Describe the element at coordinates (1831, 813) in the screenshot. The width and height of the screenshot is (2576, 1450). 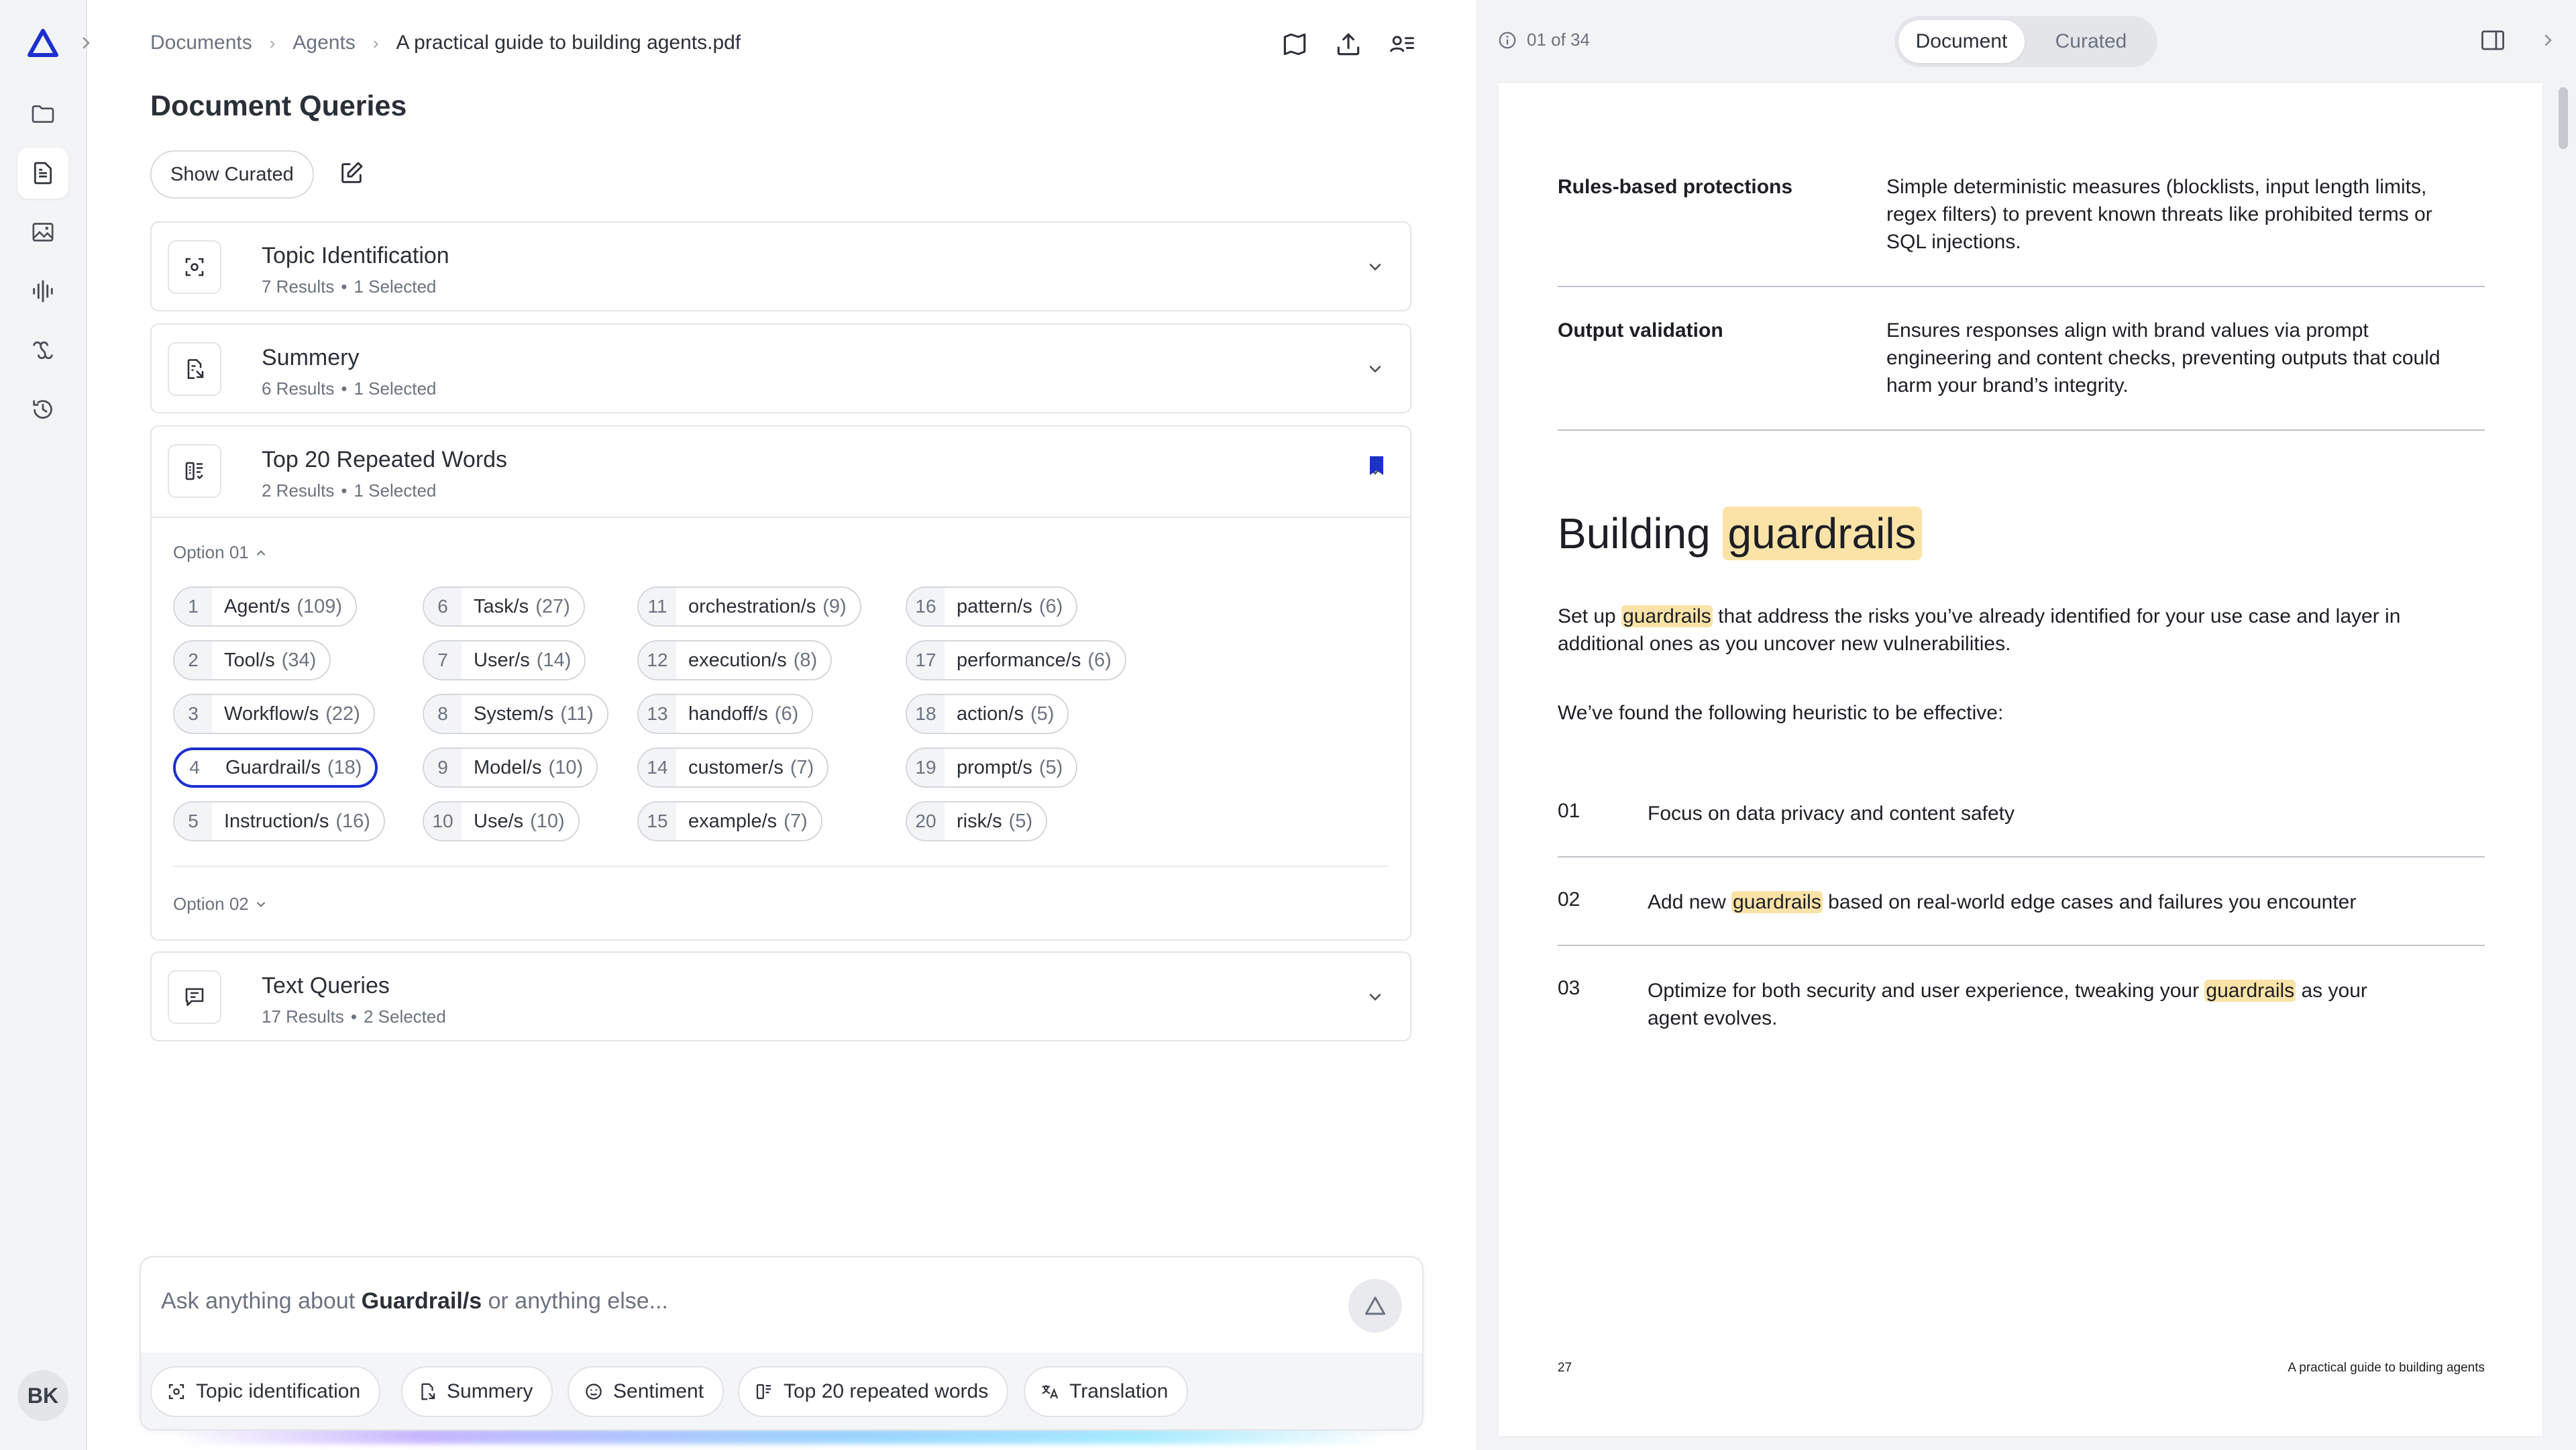
I see `step-text: Focus on data privacy and content safety` at that location.